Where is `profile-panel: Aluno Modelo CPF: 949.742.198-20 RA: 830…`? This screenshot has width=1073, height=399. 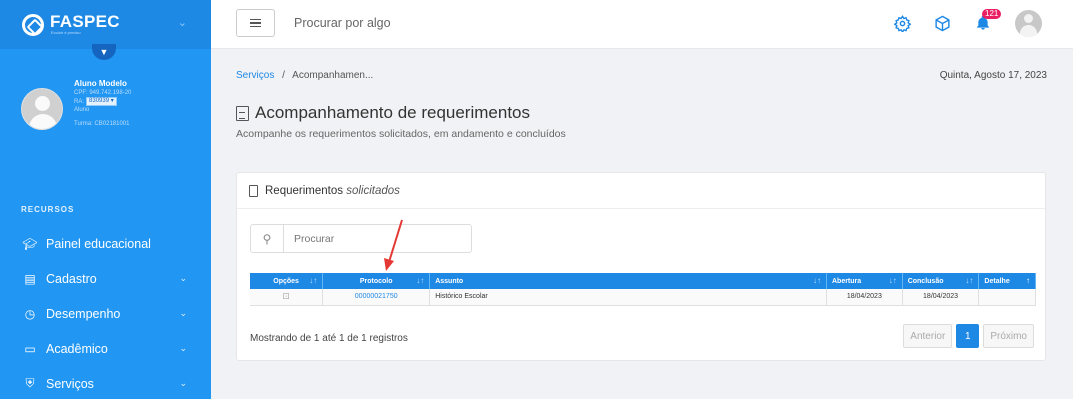
profile-panel: Aluno Modelo CPF: 949.742.198-20 RA: 830… is located at coordinates (105, 115).